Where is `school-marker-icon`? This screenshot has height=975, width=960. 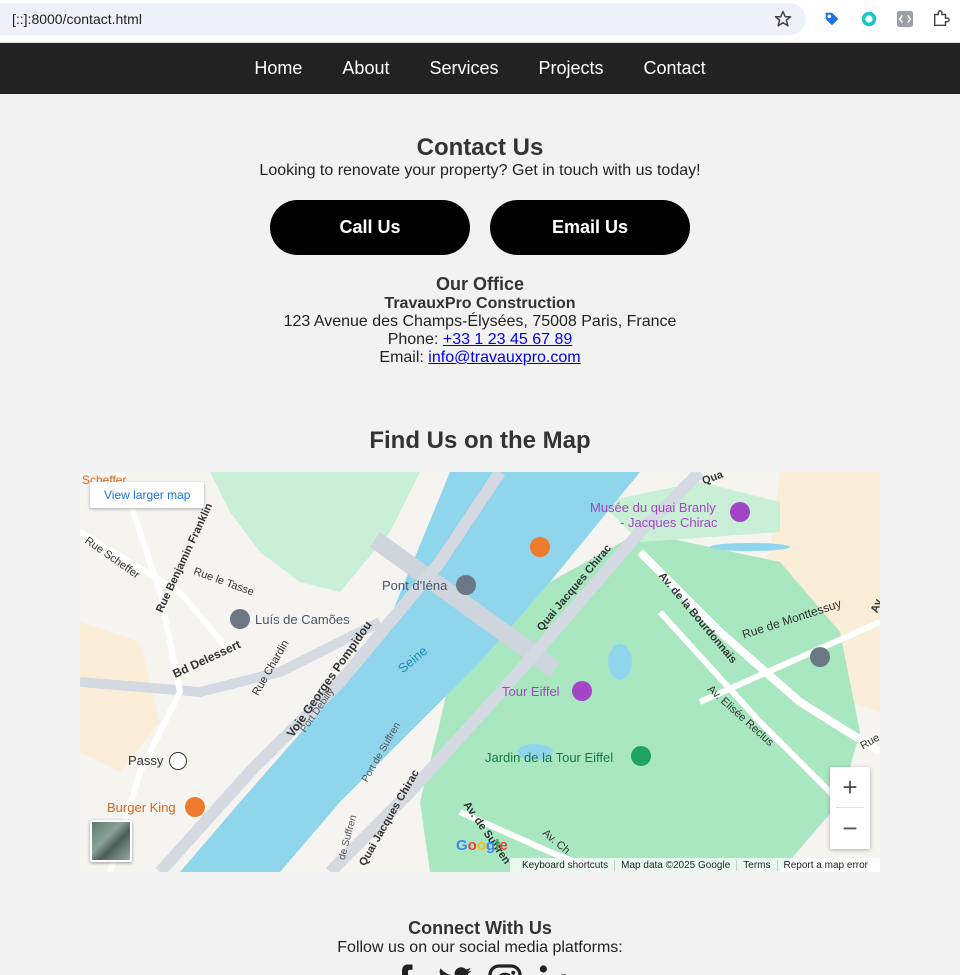
school-marker-icon is located at coordinates (820, 657).